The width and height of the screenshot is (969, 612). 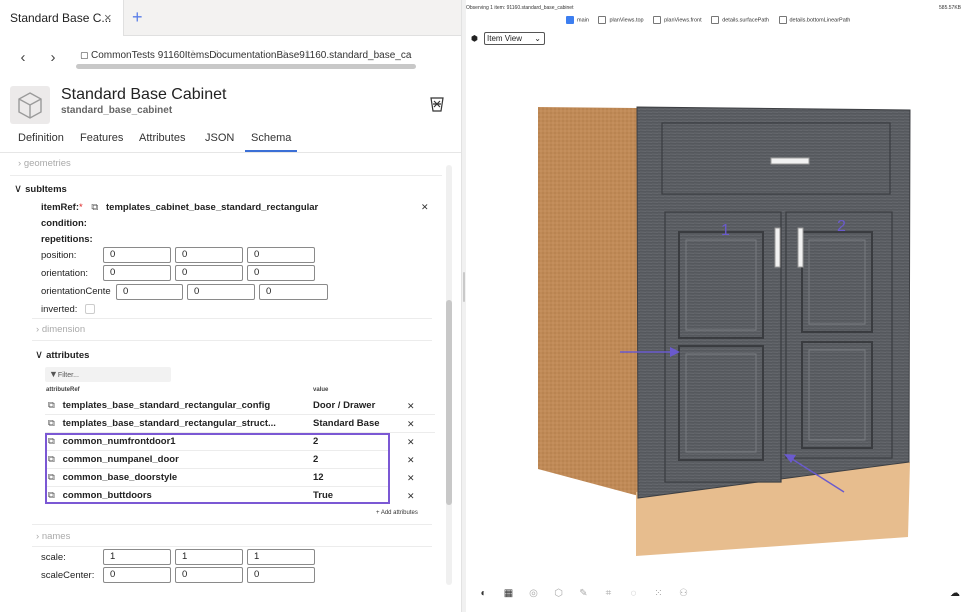 What do you see at coordinates (219, 138) in the screenshot?
I see `tab-json: JSON` at bounding box center [219, 138].